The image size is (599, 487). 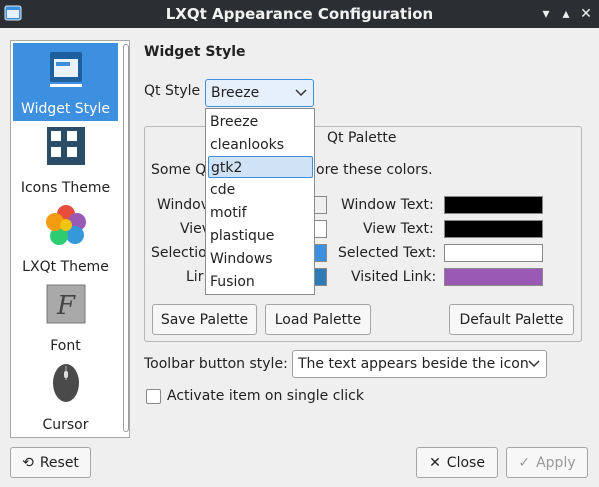 What do you see at coordinates (493, 277) in the screenshot?
I see `visited-link-swatch` at bounding box center [493, 277].